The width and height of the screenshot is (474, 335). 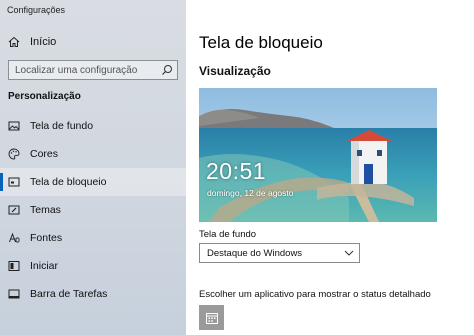 I want to click on sidebar-item-label: Tela de fundo, so click(x=62, y=126).